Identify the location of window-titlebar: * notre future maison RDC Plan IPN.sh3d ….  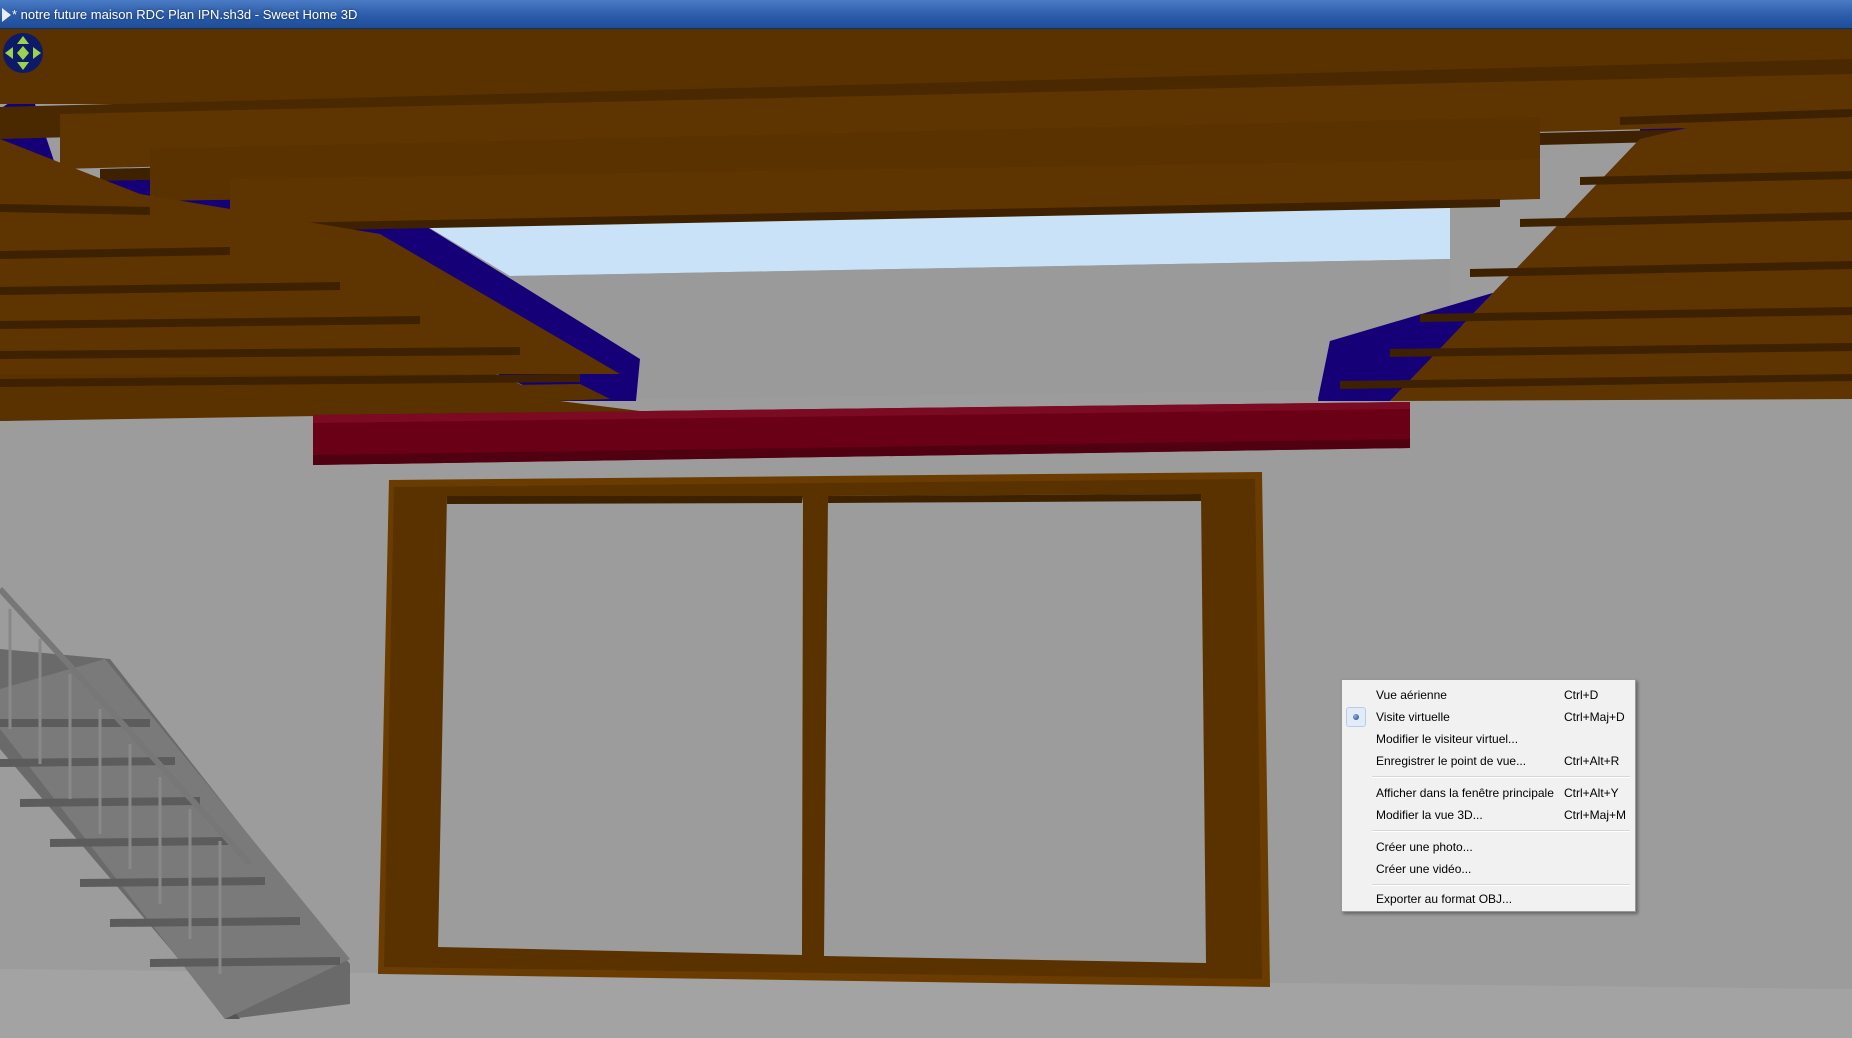
(926, 14).